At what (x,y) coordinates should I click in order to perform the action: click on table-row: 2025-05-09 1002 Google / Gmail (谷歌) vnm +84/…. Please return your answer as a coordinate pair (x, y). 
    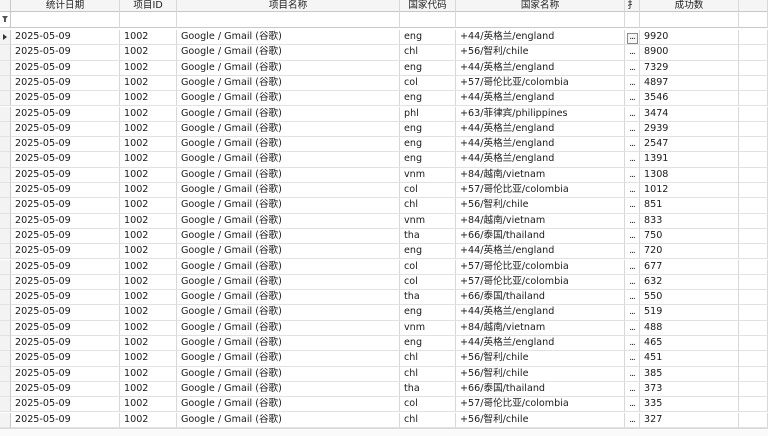
    Looking at the image, I should click on (384, 328).